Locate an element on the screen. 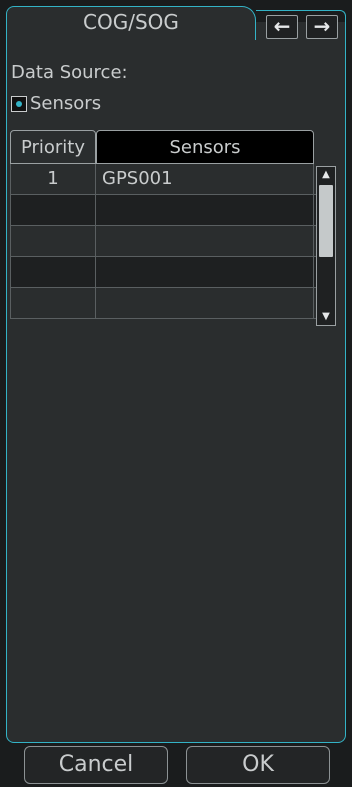 This screenshot has width=352, height=787. arrow-left-icon: ← is located at coordinates (282, 27).